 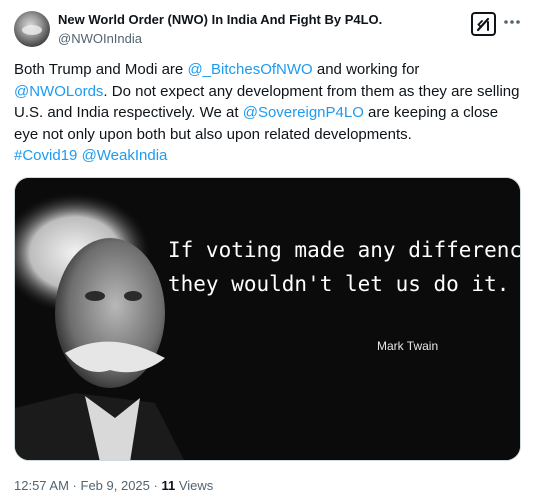 What do you see at coordinates (125, 155) in the screenshot?
I see `mention-link: @WeakIndia` at bounding box center [125, 155].